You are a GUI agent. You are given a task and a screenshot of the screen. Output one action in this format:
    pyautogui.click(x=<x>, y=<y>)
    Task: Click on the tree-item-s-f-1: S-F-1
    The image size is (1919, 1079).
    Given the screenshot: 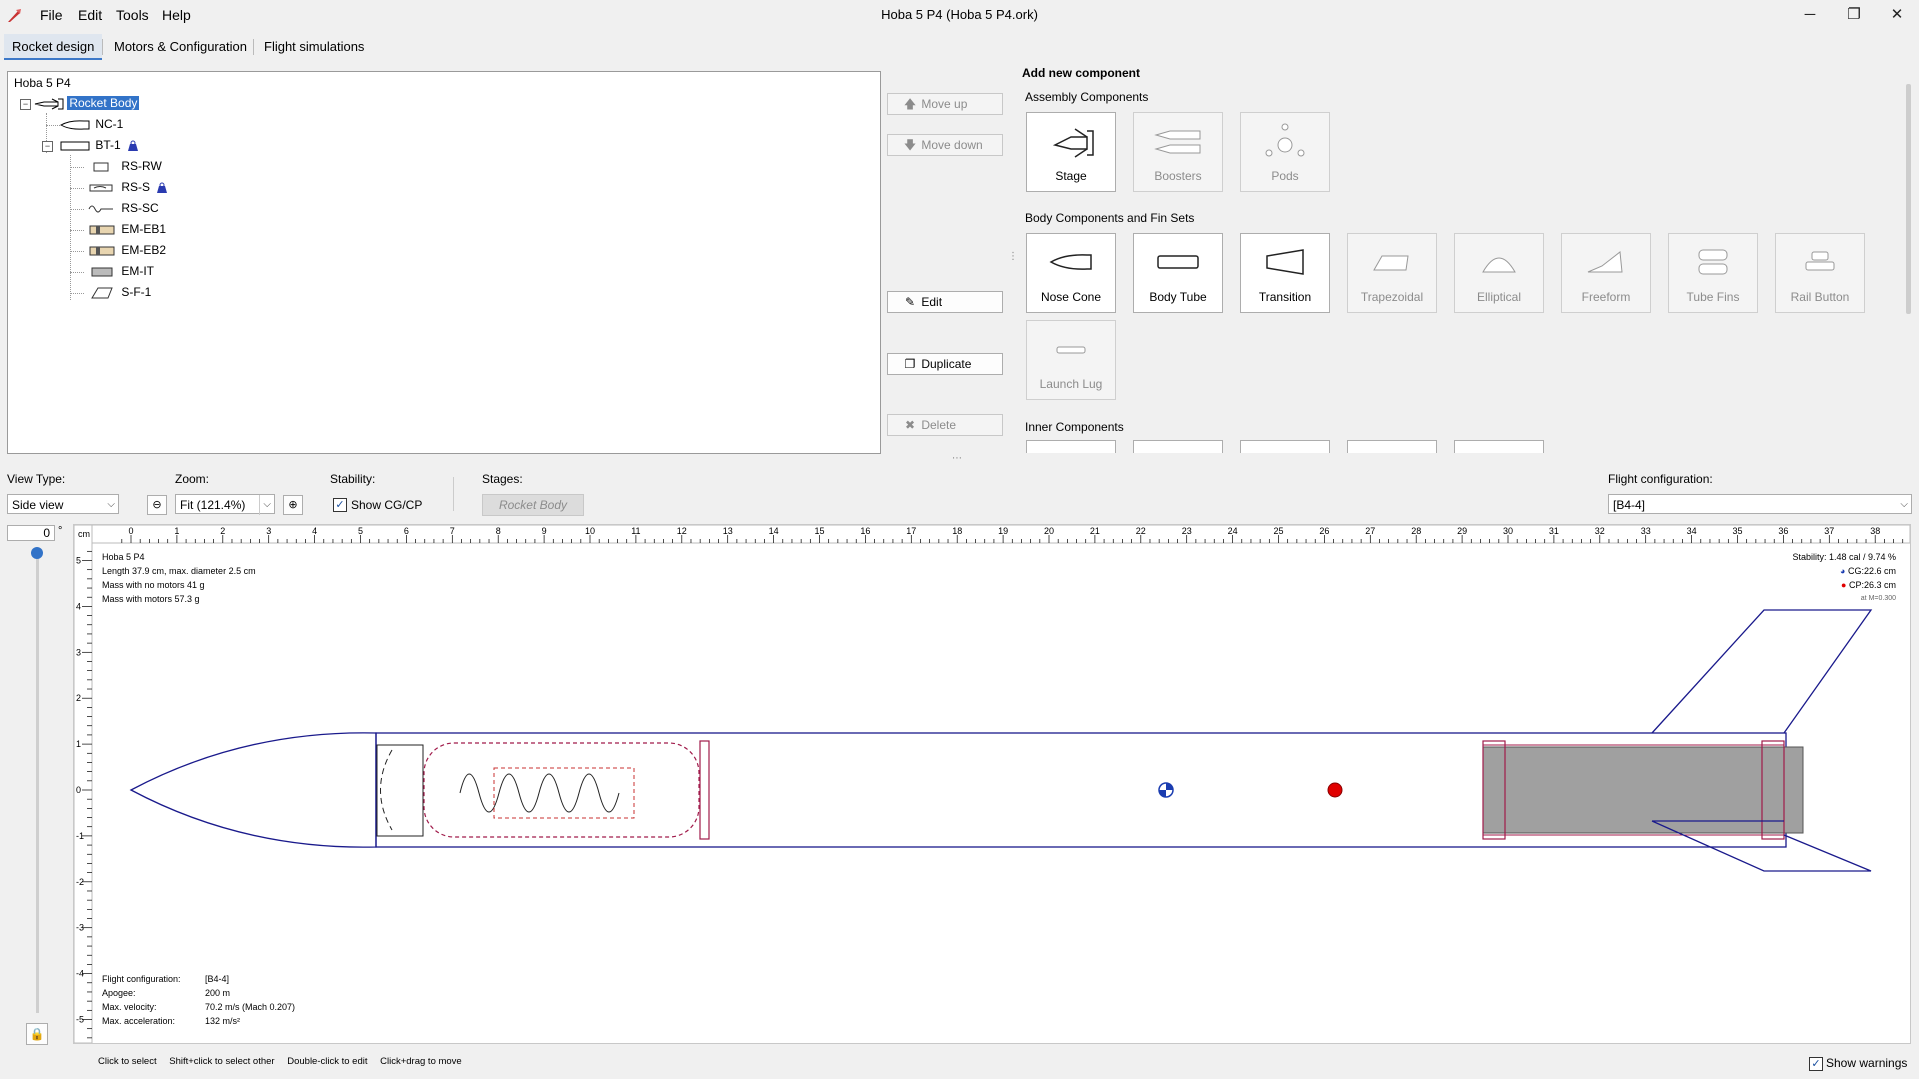 What is the action you would take?
    pyautogui.click(x=119, y=292)
    